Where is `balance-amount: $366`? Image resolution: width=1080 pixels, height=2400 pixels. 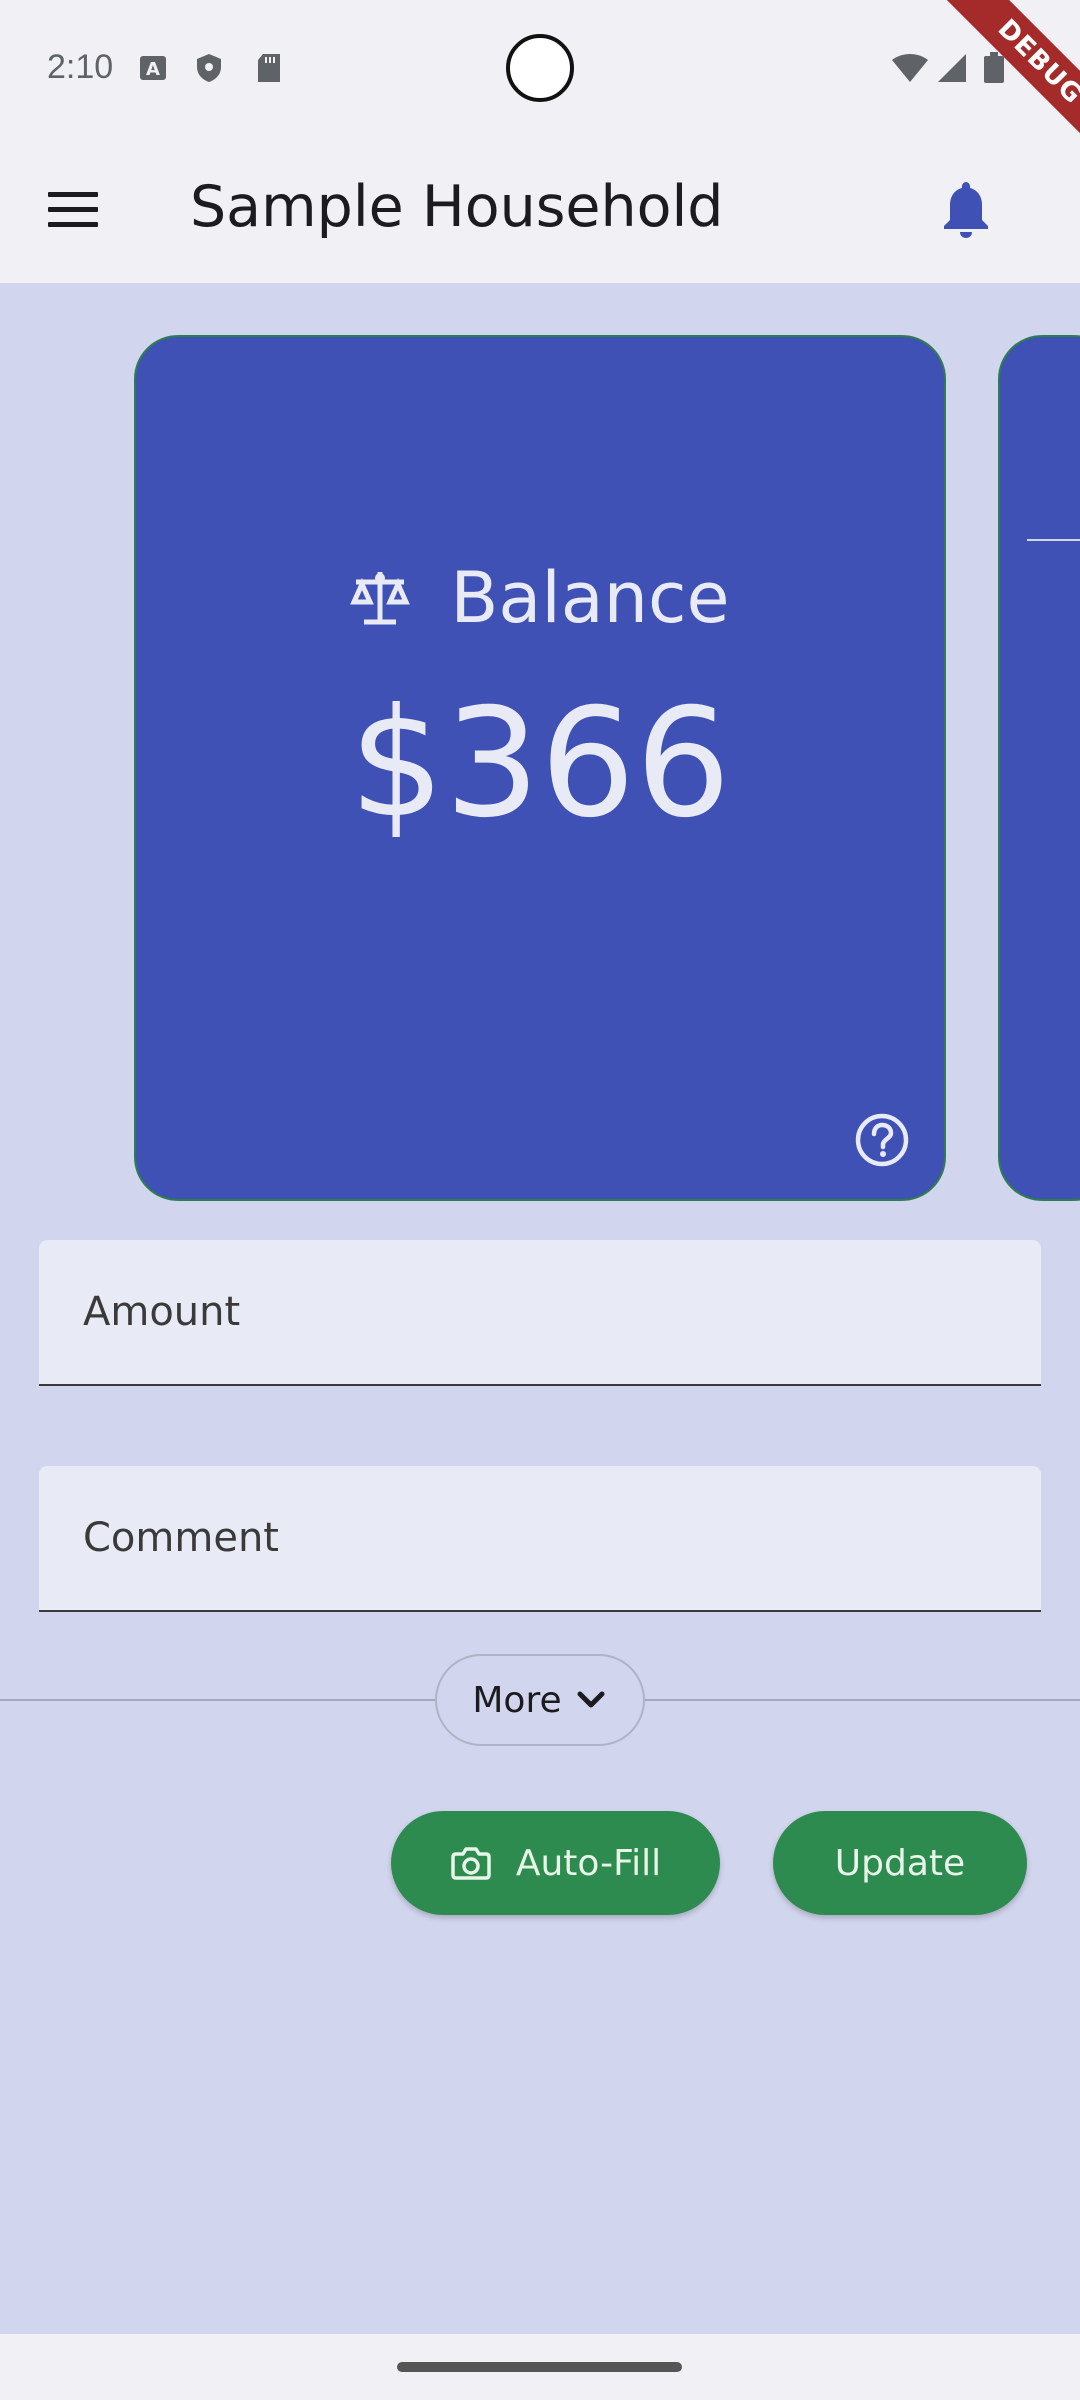 balance-amount: $366 is located at coordinates (540, 764).